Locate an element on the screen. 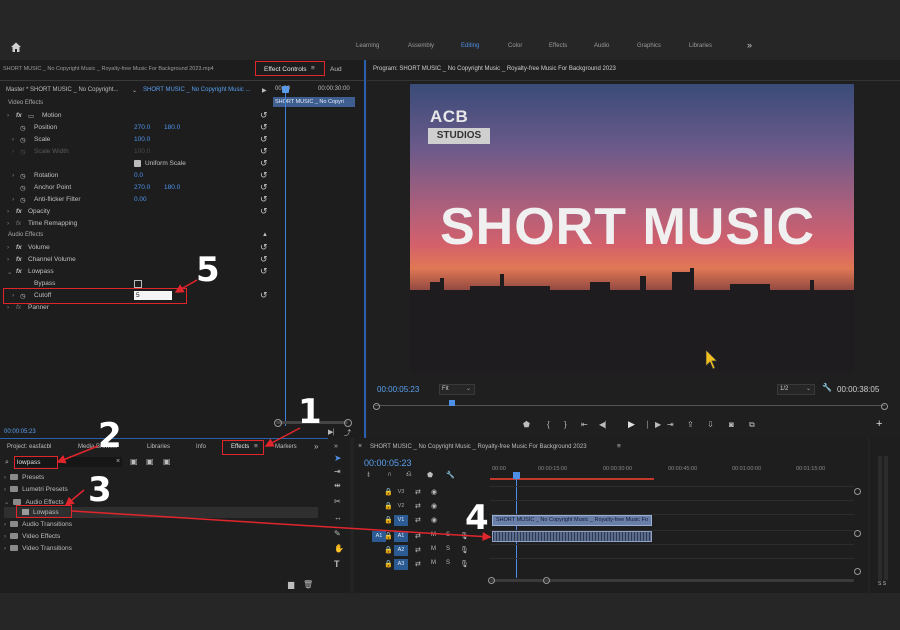 Image resolution: width=900 pixels, height=630 pixels. annotation-number-2: 2 is located at coordinates (110, 436).